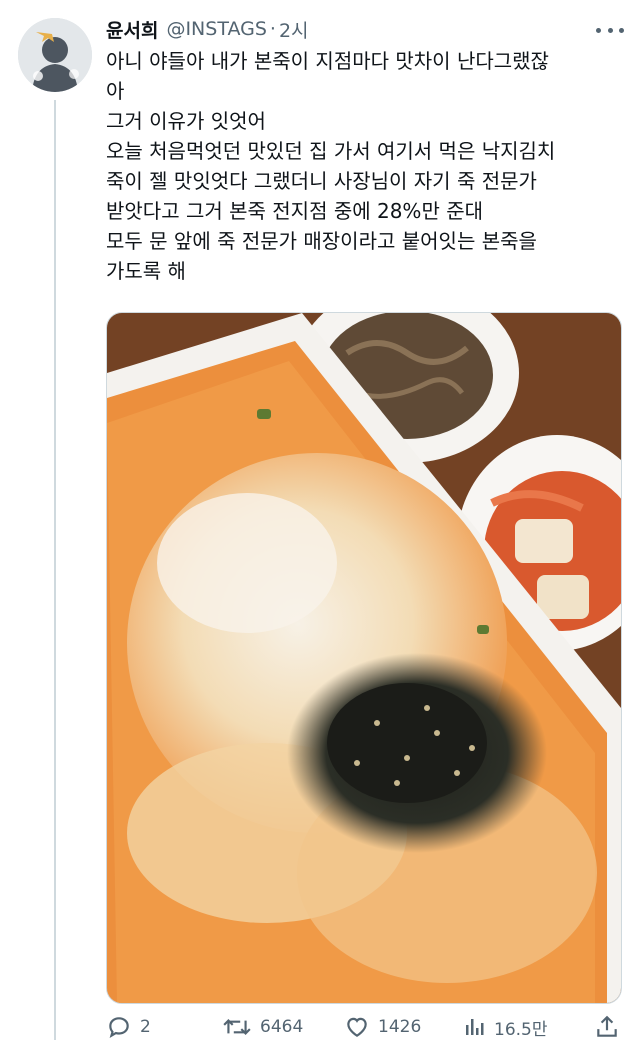 The height and width of the screenshot is (1053, 640). Describe the element at coordinates (607, 1026) in the screenshot. I see `share-icon` at that location.